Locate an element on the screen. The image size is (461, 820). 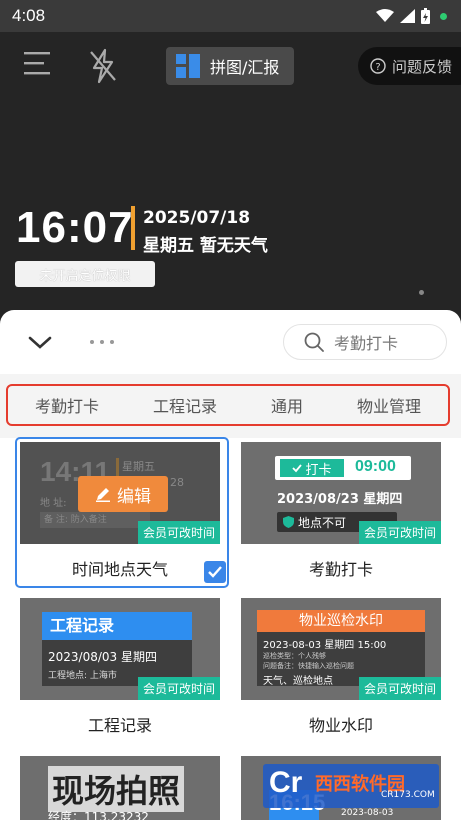
tab-general: 通用 is located at coordinates (287, 405).